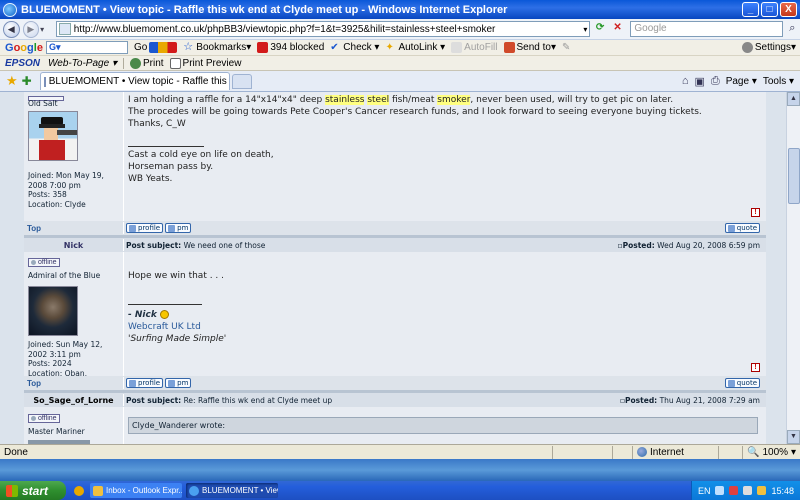 The image size is (800, 500). What do you see at coordinates (205, 63) in the screenshot?
I see `print-preview-button: Print Preview` at bounding box center [205, 63].